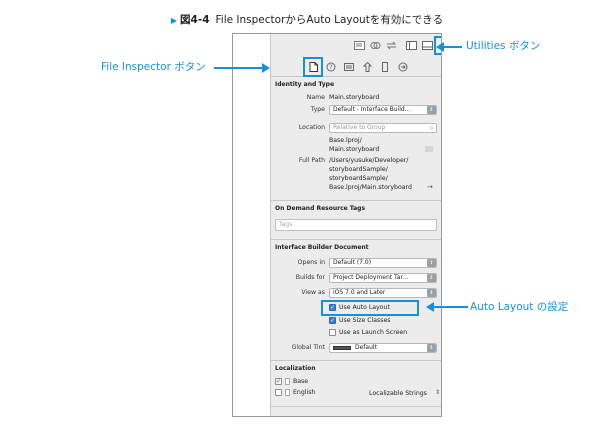 The width and height of the screenshot is (614, 429). What do you see at coordinates (365, 320) in the screenshot?
I see `use-size-classes-label: Use Size Classes` at bounding box center [365, 320].